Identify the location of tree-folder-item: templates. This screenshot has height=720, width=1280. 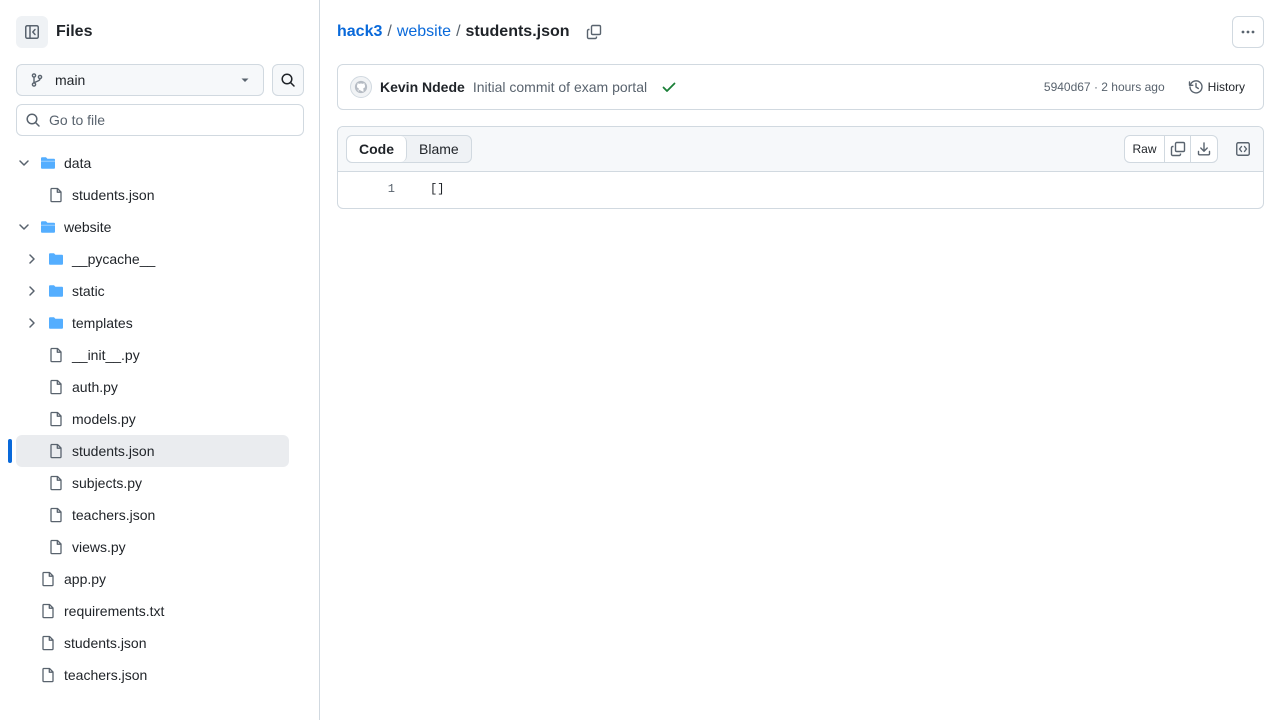
(152, 323).